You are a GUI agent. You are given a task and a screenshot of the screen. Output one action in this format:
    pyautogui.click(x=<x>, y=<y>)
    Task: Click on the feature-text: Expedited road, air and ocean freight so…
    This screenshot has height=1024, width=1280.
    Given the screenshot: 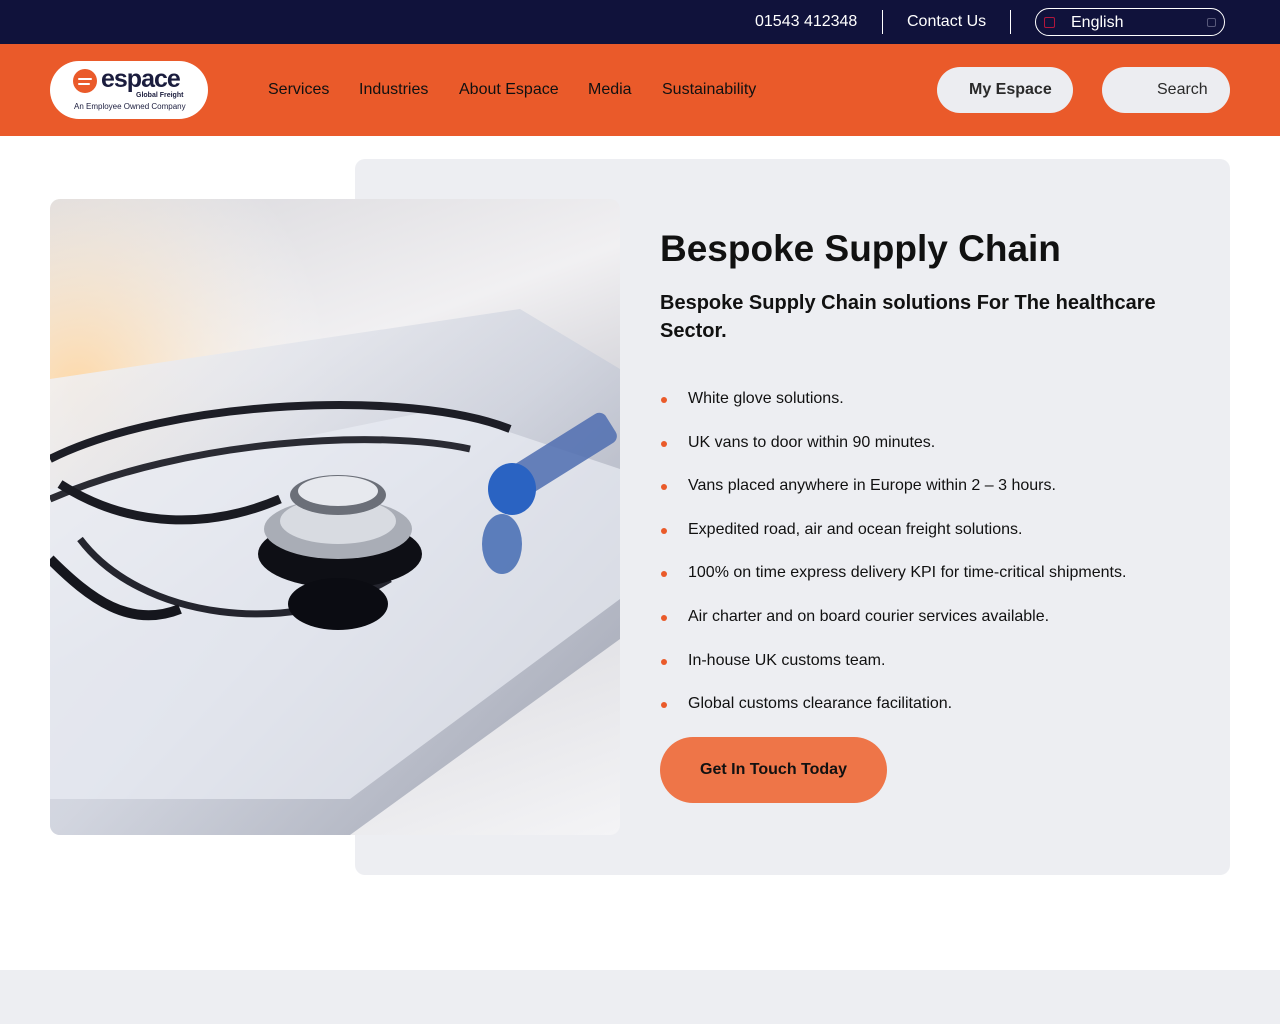 What is the action you would take?
    pyautogui.click(x=855, y=529)
    